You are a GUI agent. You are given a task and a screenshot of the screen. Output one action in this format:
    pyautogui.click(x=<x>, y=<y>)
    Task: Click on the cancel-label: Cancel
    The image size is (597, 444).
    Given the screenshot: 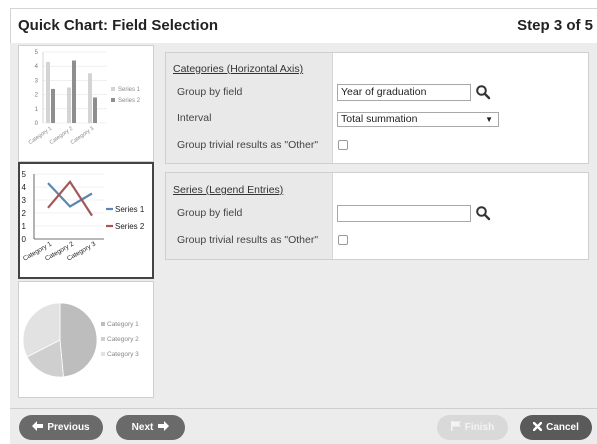 What is the action you would take?
    pyautogui.click(x=562, y=427)
    